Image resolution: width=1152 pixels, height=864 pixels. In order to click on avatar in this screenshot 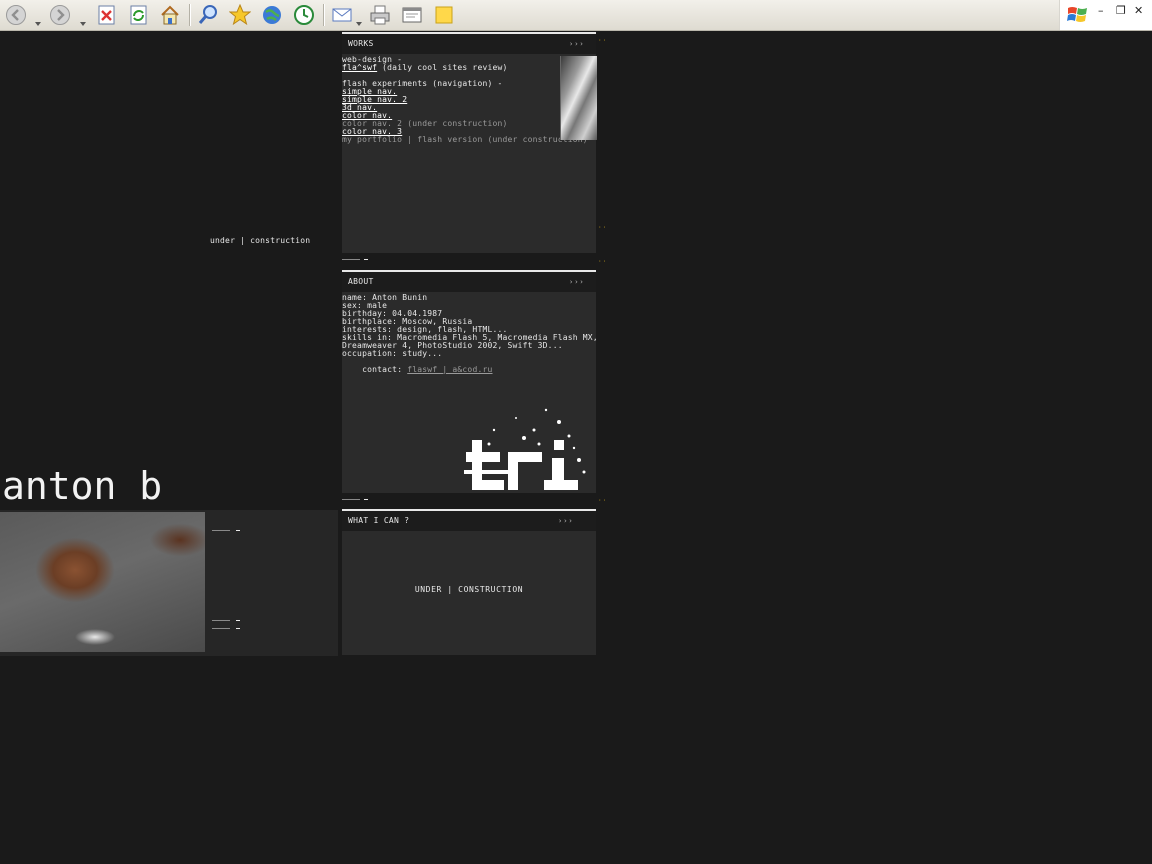, I will do `click(102, 582)`.